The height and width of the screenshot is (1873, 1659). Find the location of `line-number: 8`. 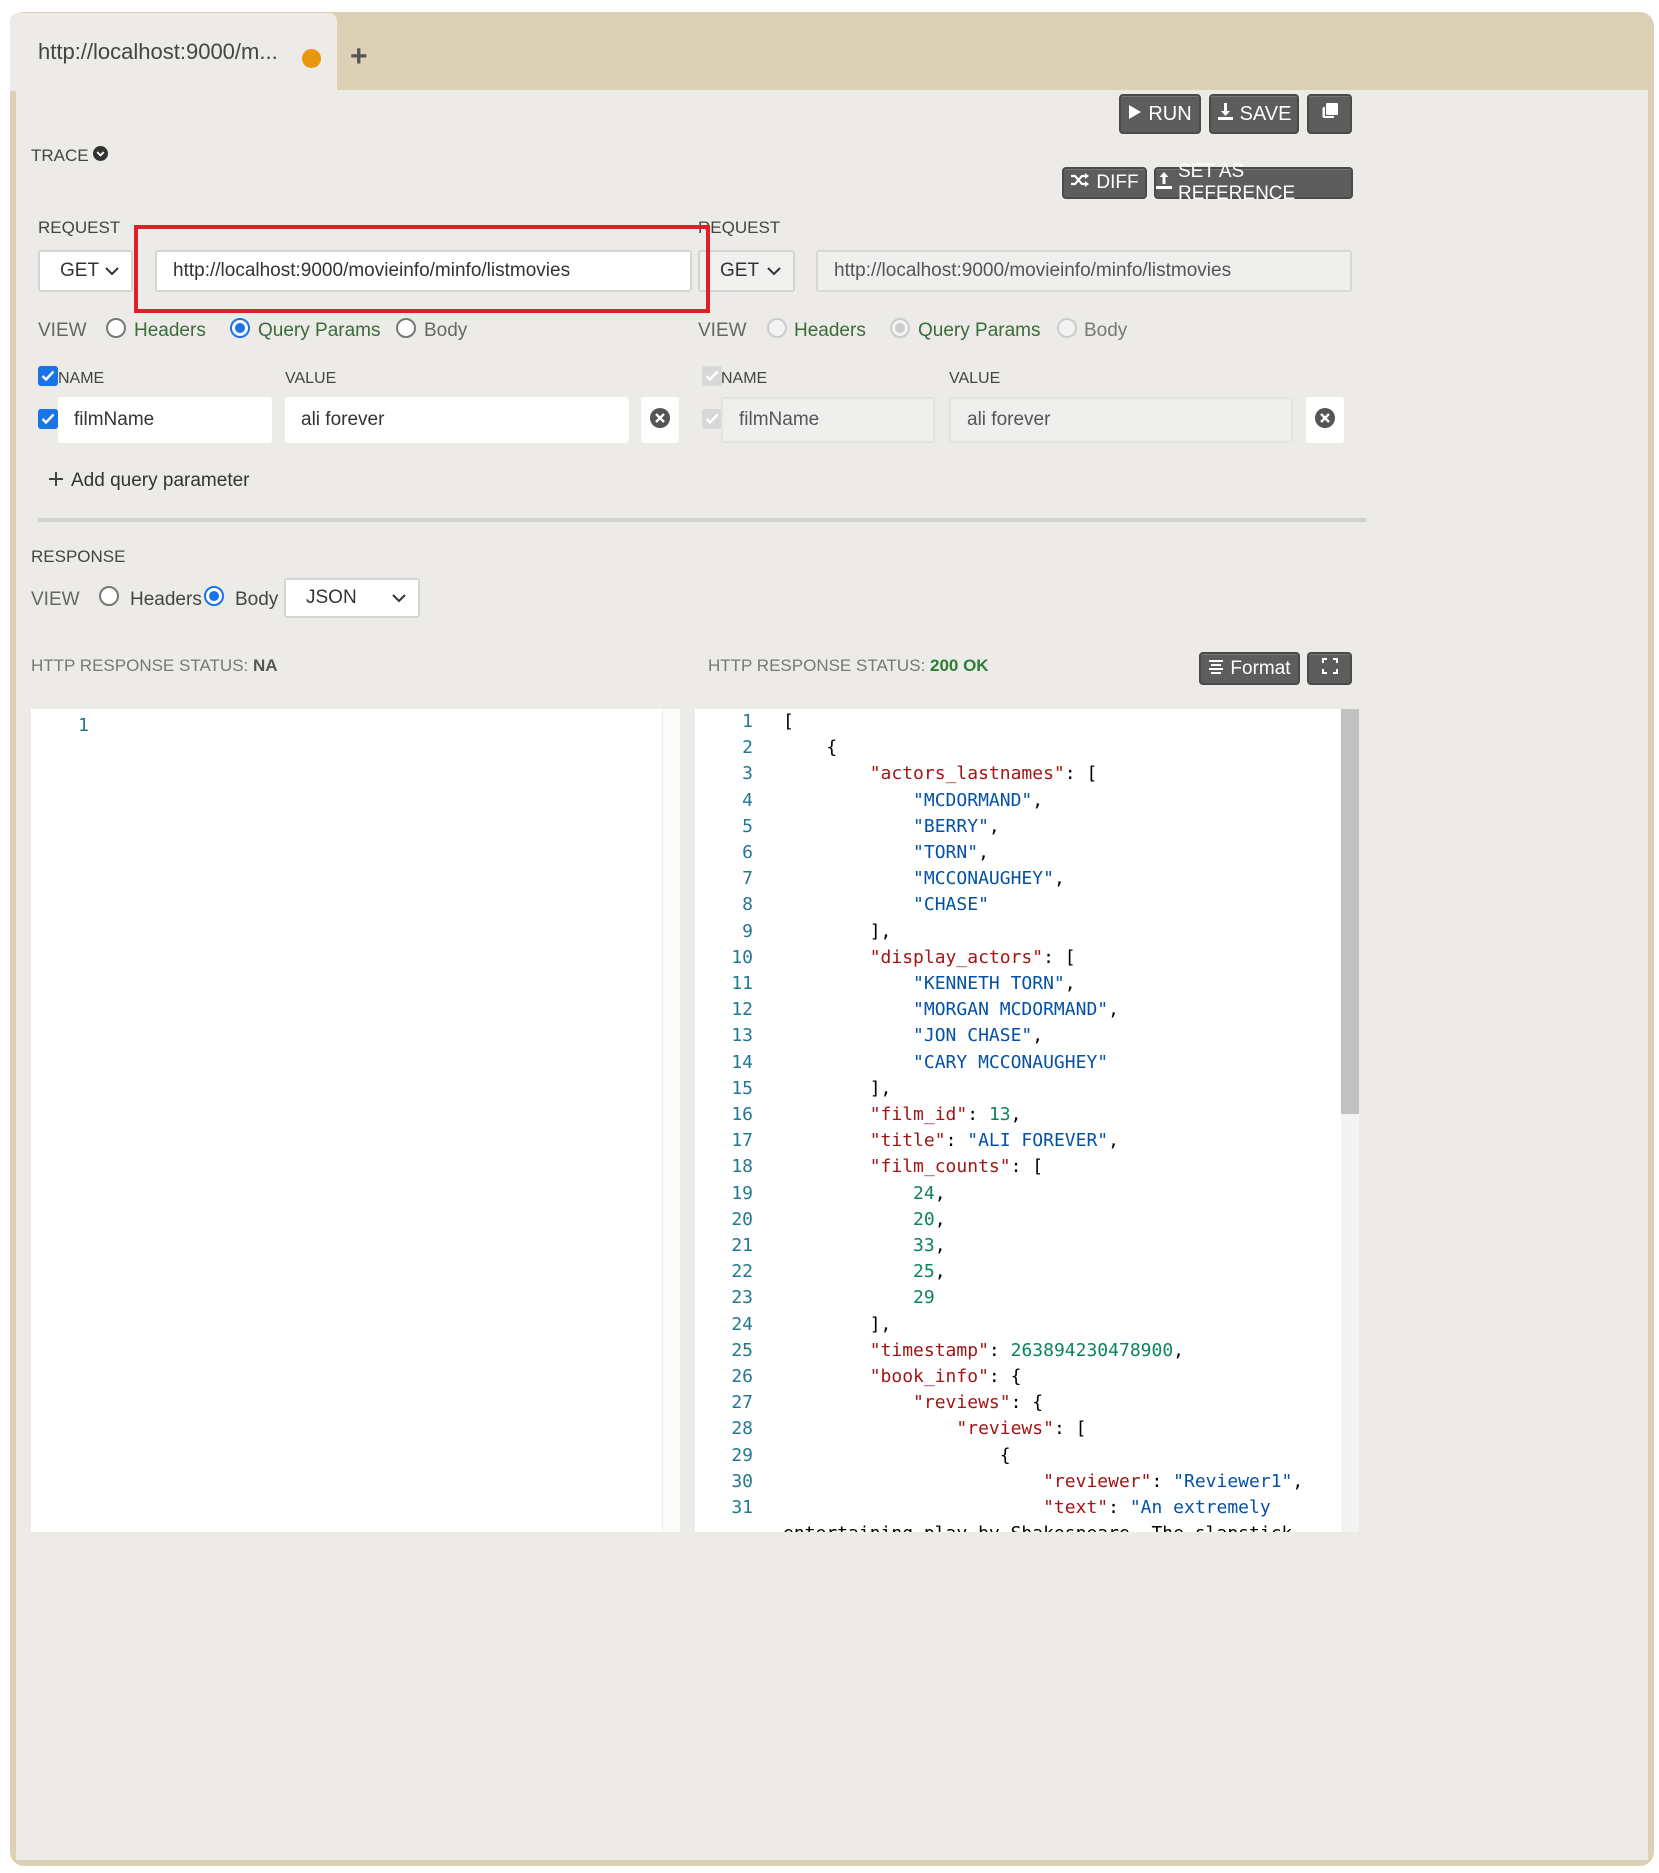

line-number: 8 is located at coordinates (747, 905).